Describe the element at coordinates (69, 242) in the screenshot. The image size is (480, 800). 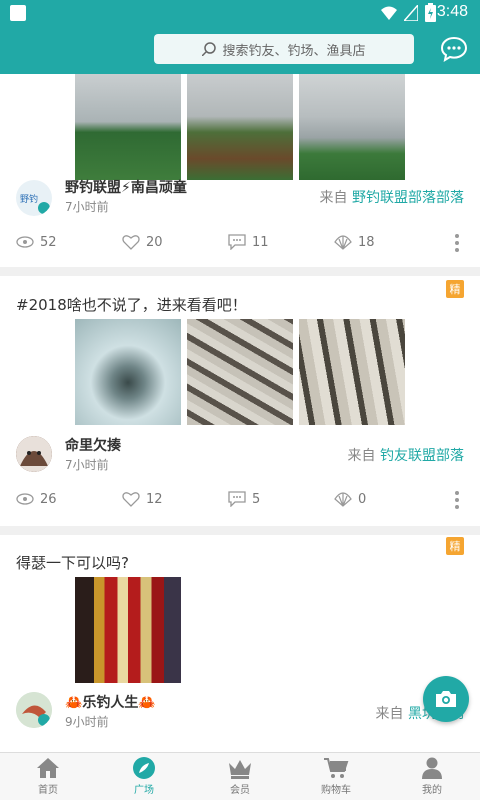
I see `views-stat: 52` at that location.